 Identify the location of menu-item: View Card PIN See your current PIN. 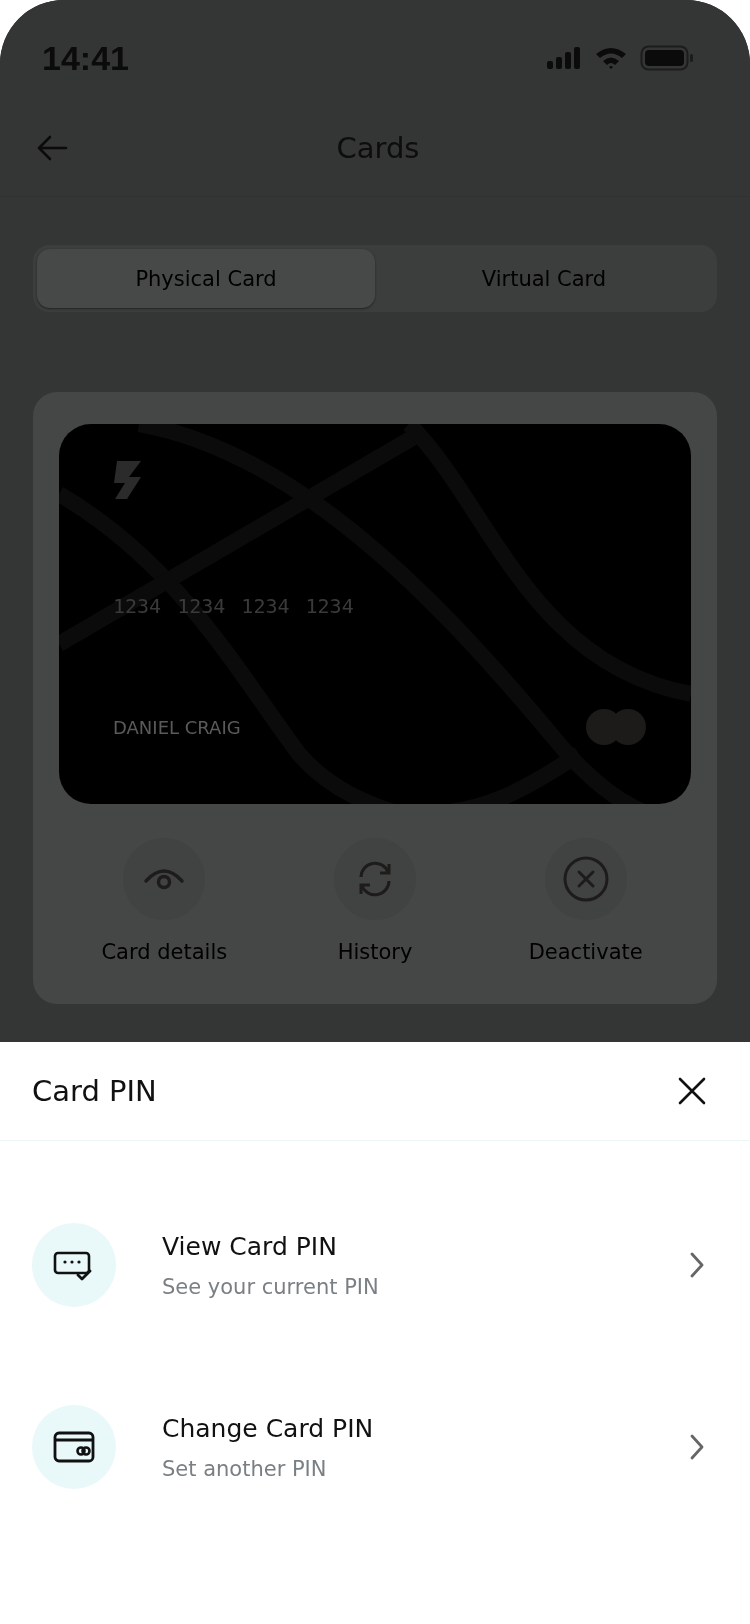
(375, 1265).